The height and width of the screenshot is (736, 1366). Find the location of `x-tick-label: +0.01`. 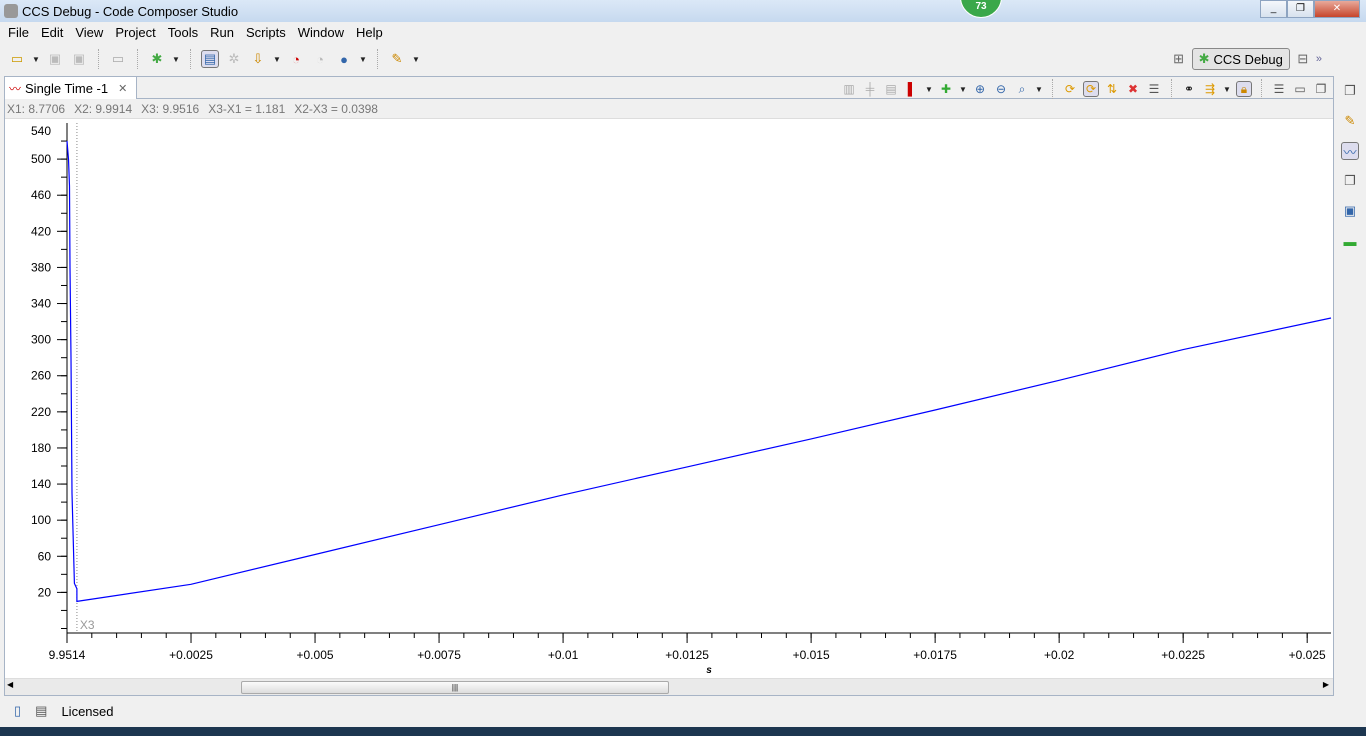

x-tick-label: +0.01 is located at coordinates (563, 655).